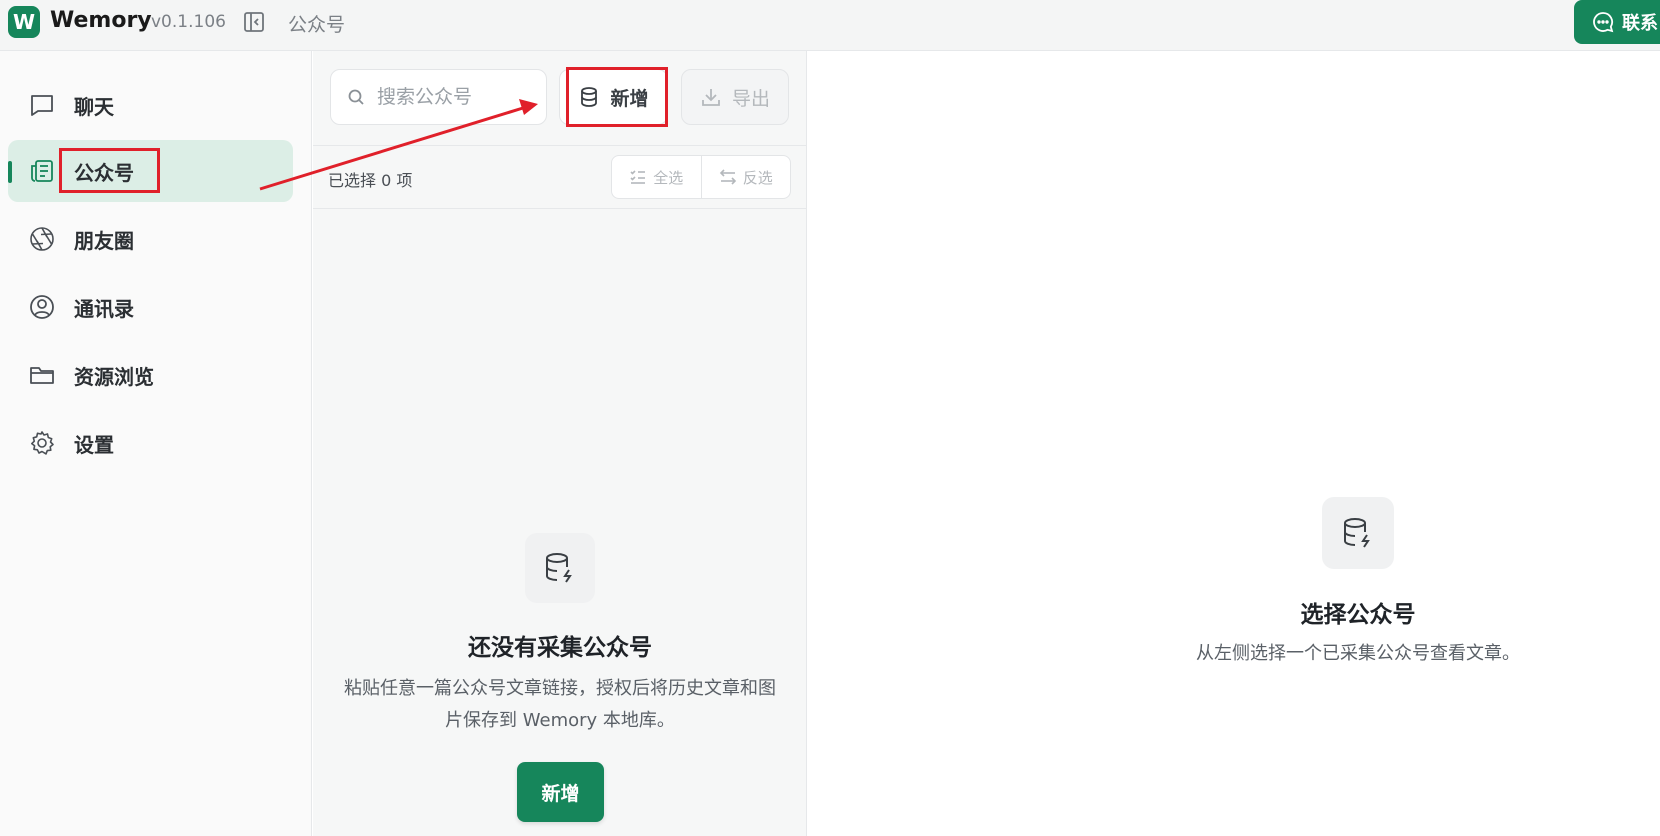  I want to click on sidebar-item-settings: 设置, so click(150, 443).